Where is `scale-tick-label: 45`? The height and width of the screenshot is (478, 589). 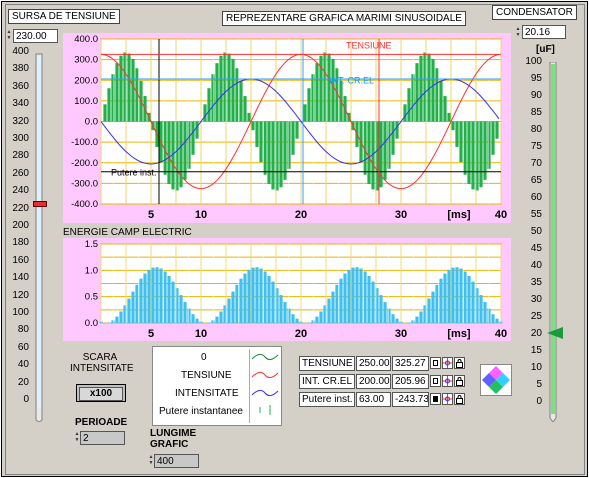 scale-tick-label: 45 is located at coordinates (536, 248).